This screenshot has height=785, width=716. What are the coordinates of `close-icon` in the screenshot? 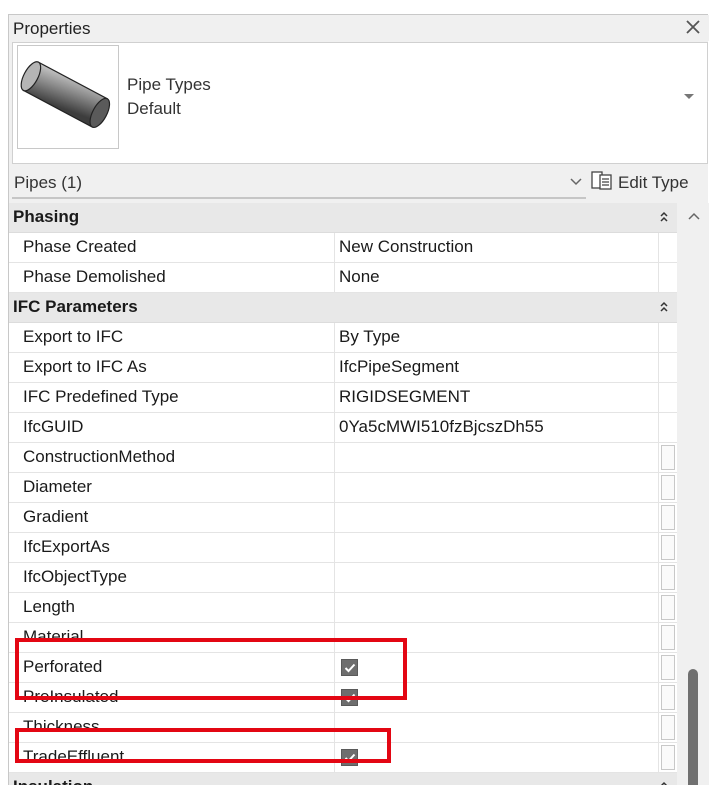 It's located at (693, 27).